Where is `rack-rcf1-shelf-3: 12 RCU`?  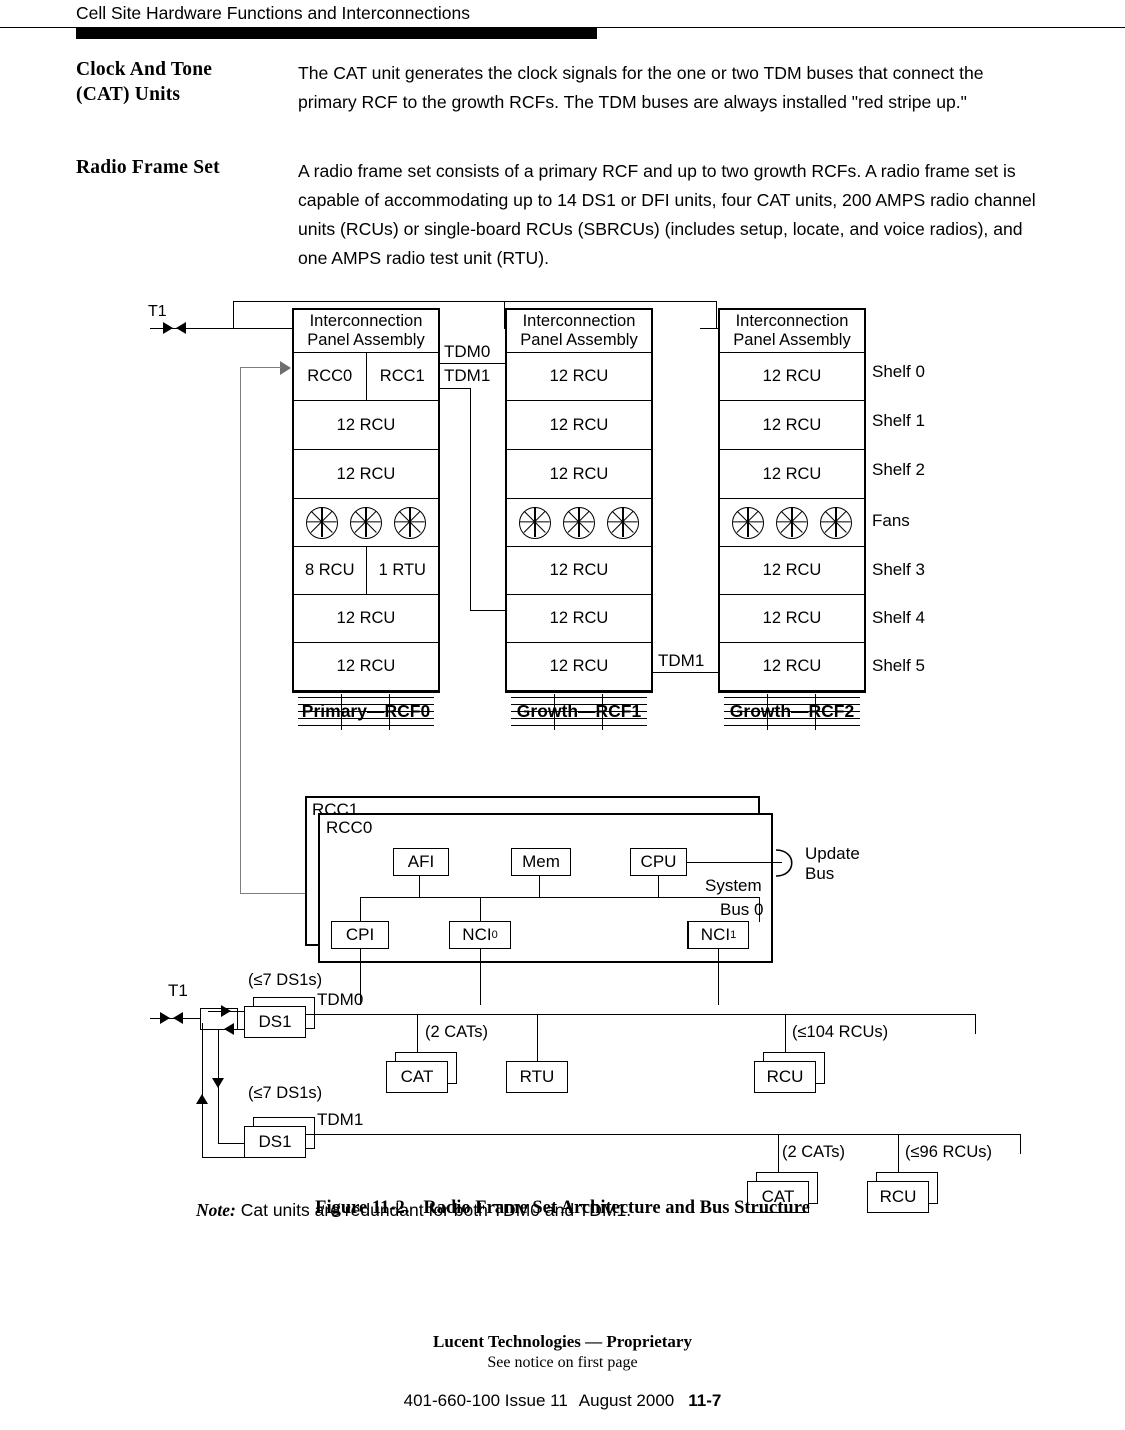 rack-rcf1-shelf-3: 12 RCU is located at coordinates (579, 571).